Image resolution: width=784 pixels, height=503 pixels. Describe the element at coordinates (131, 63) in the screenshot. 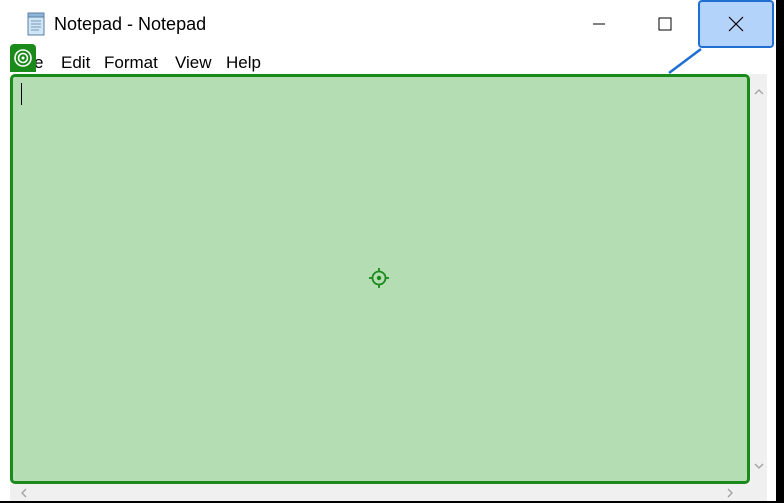

I see `menu-format: Format` at that location.